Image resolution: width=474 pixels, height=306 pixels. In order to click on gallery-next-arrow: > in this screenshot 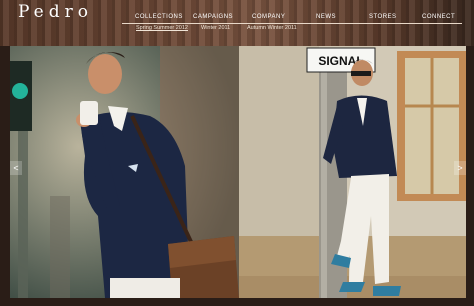, I will do `click(460, 168)`.